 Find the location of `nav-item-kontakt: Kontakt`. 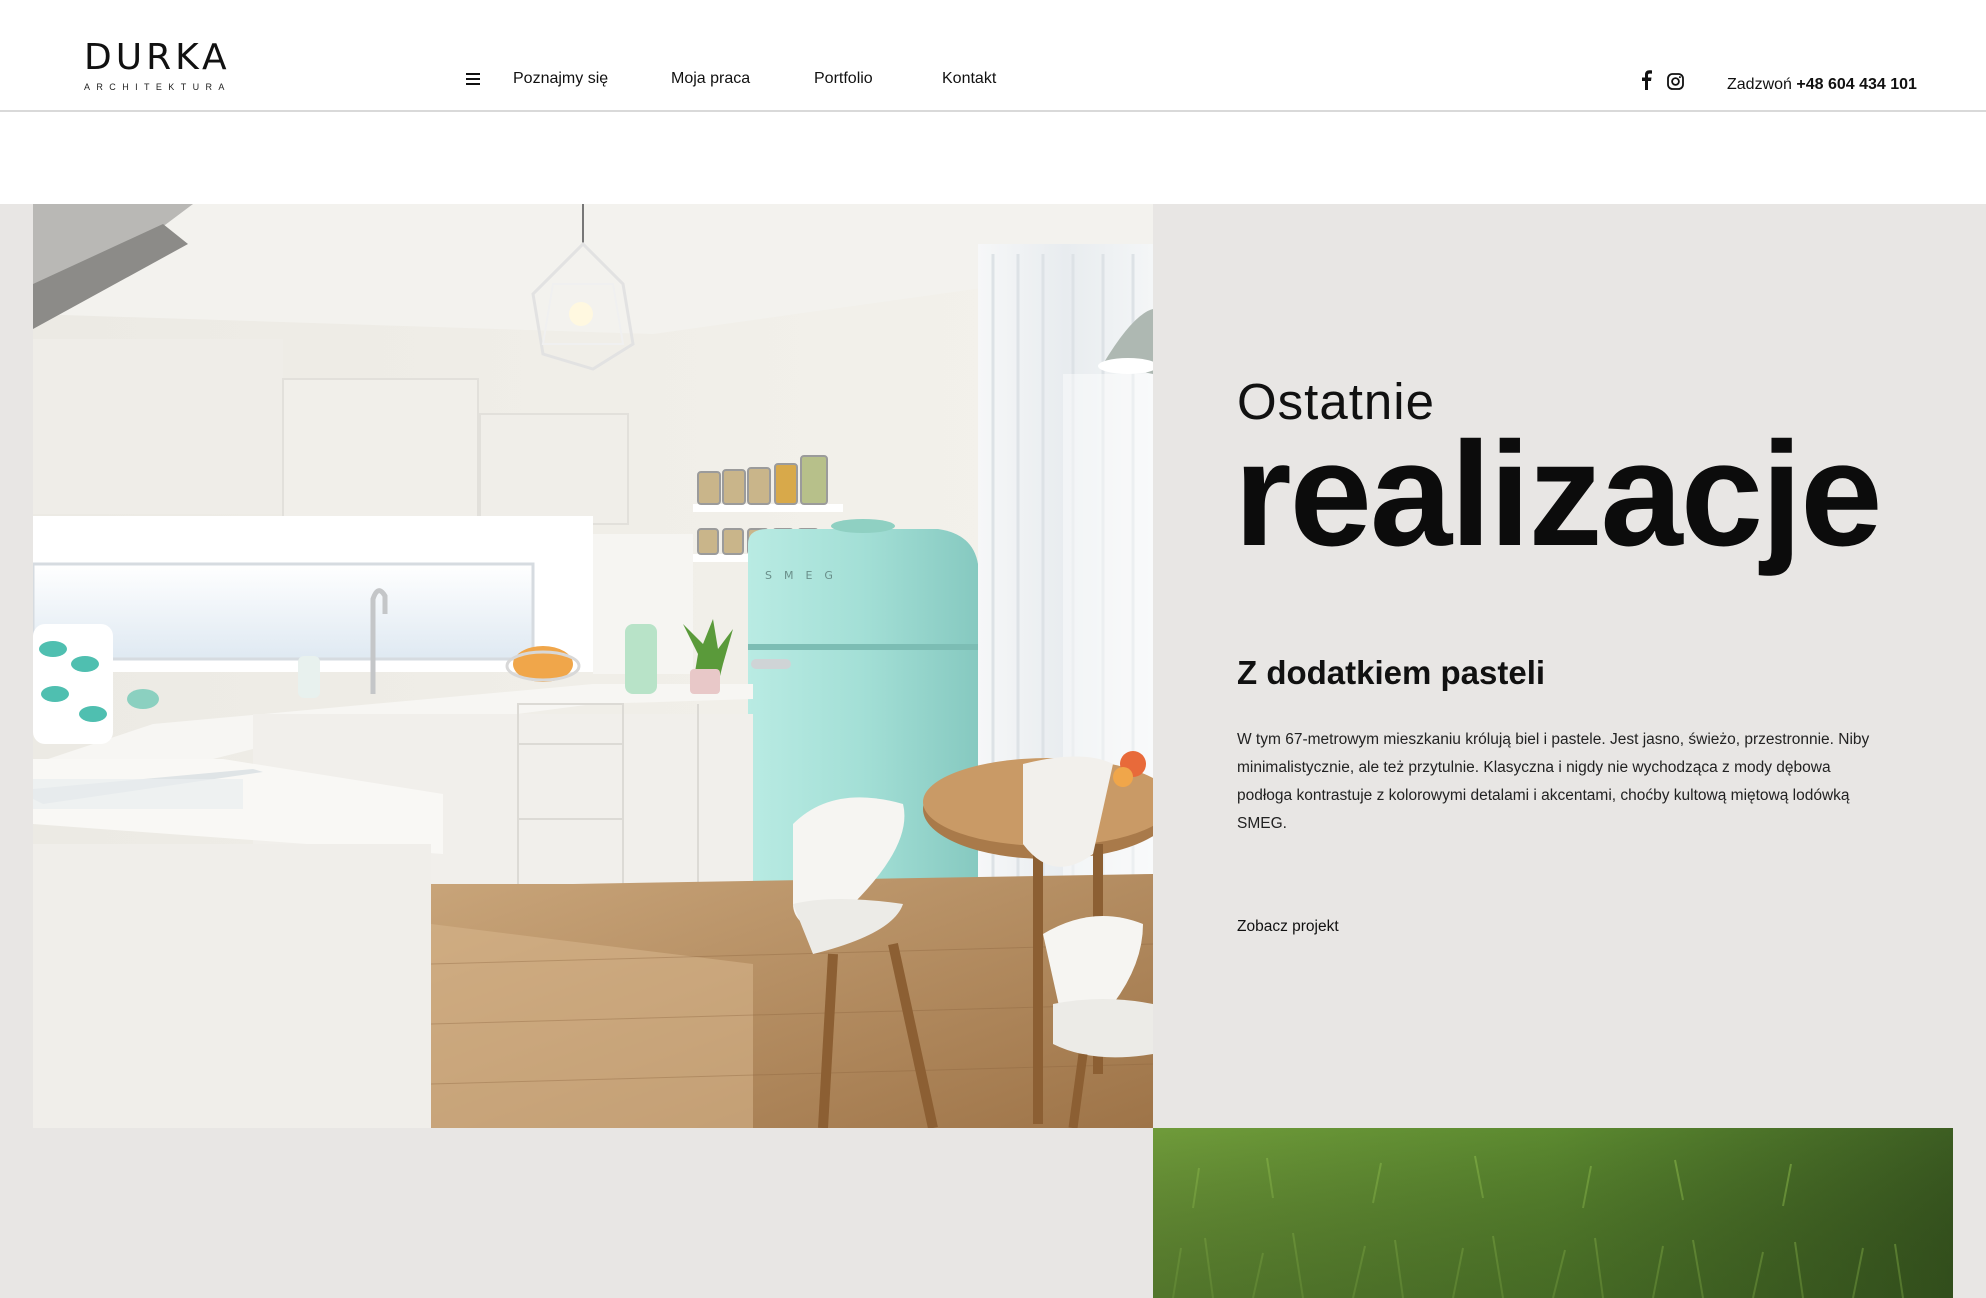

nav-item-kontakt: Kontakt is located at coordinates (969, 79).